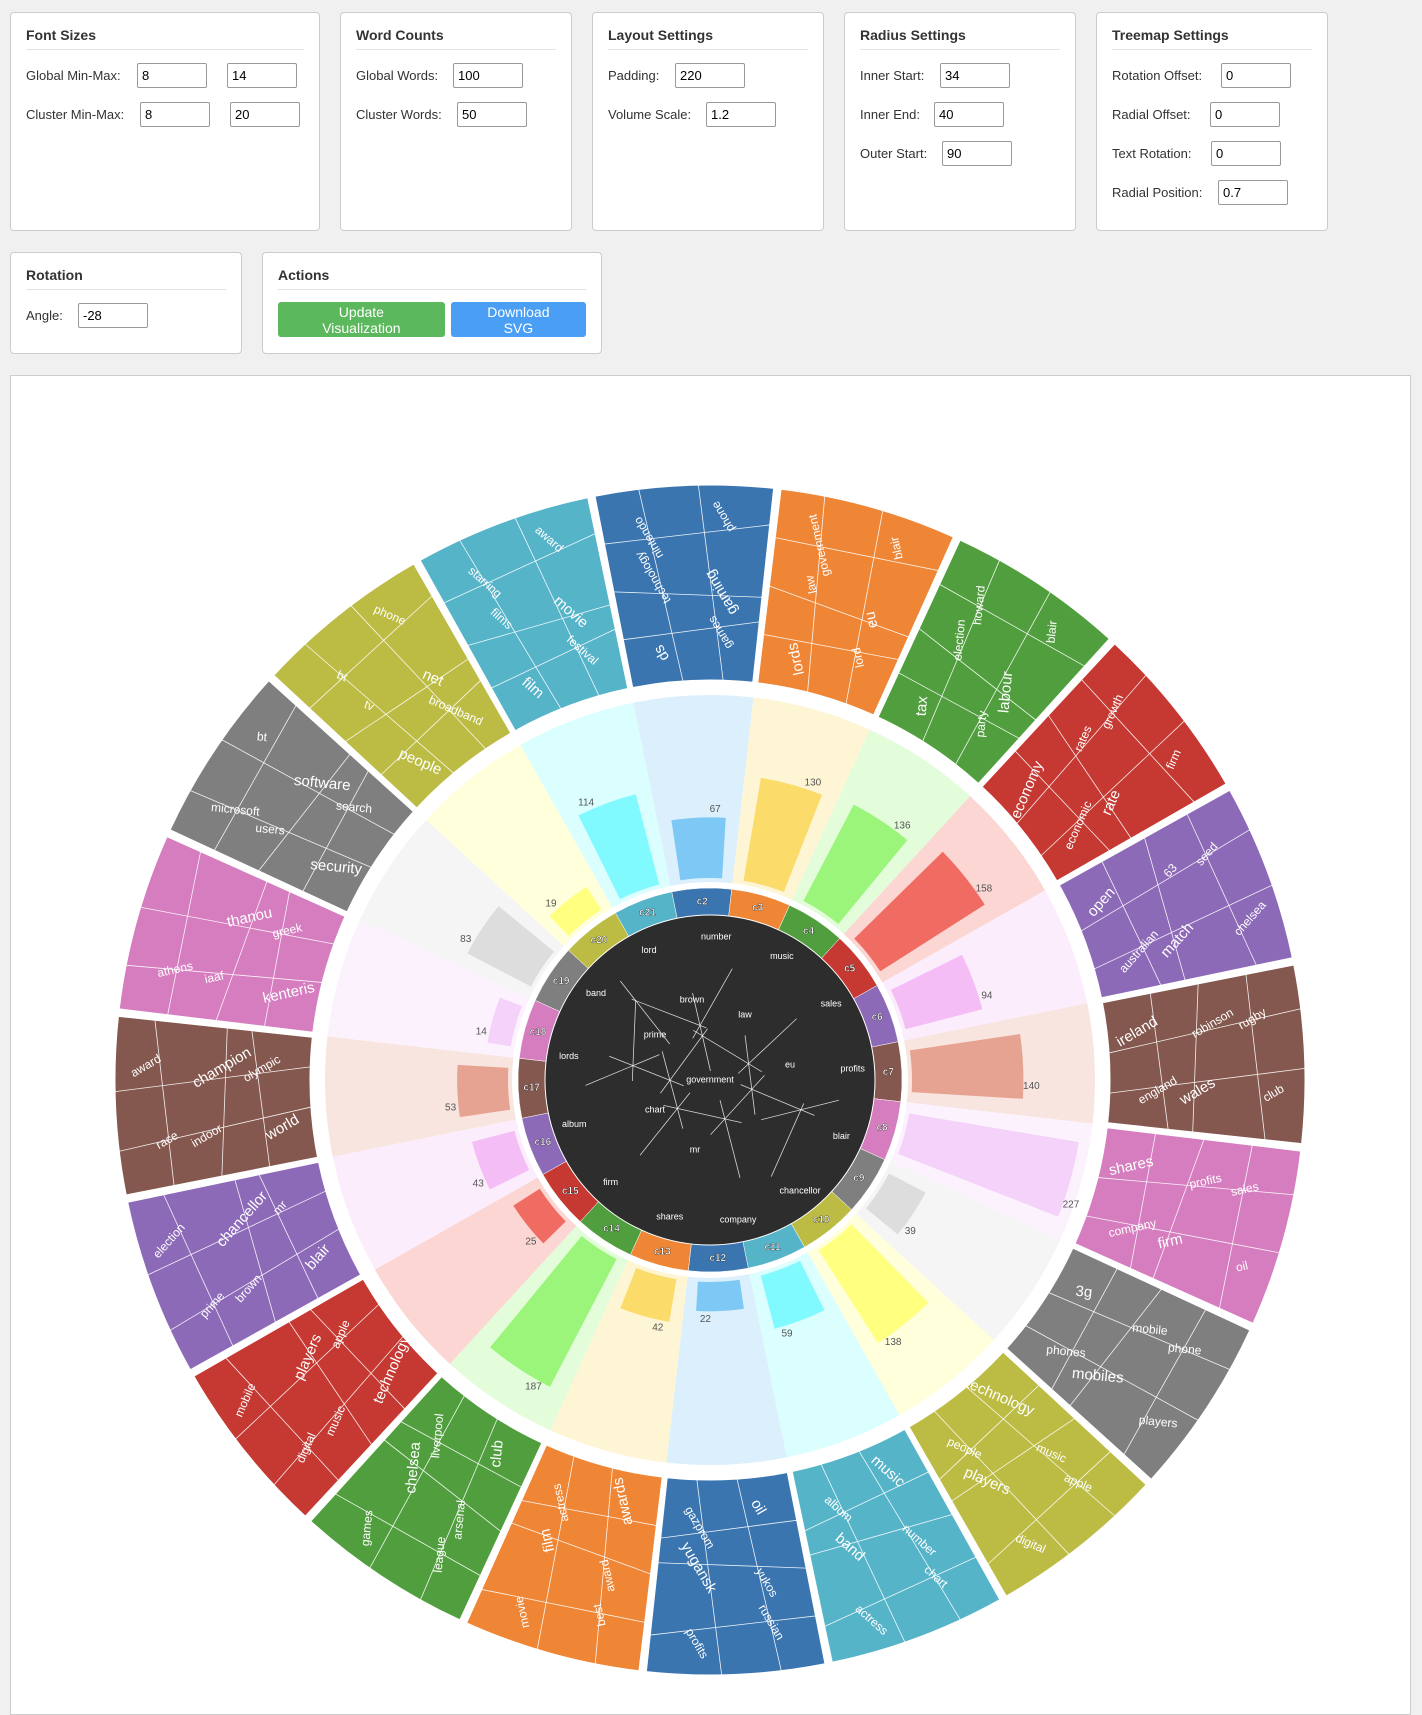 Image resolution: width=1422 pixels, height=1715 pixels. What do you see at coordinates (710, 75) in the screenshot?
I see `padding-input` at bounding box center [710, 75].